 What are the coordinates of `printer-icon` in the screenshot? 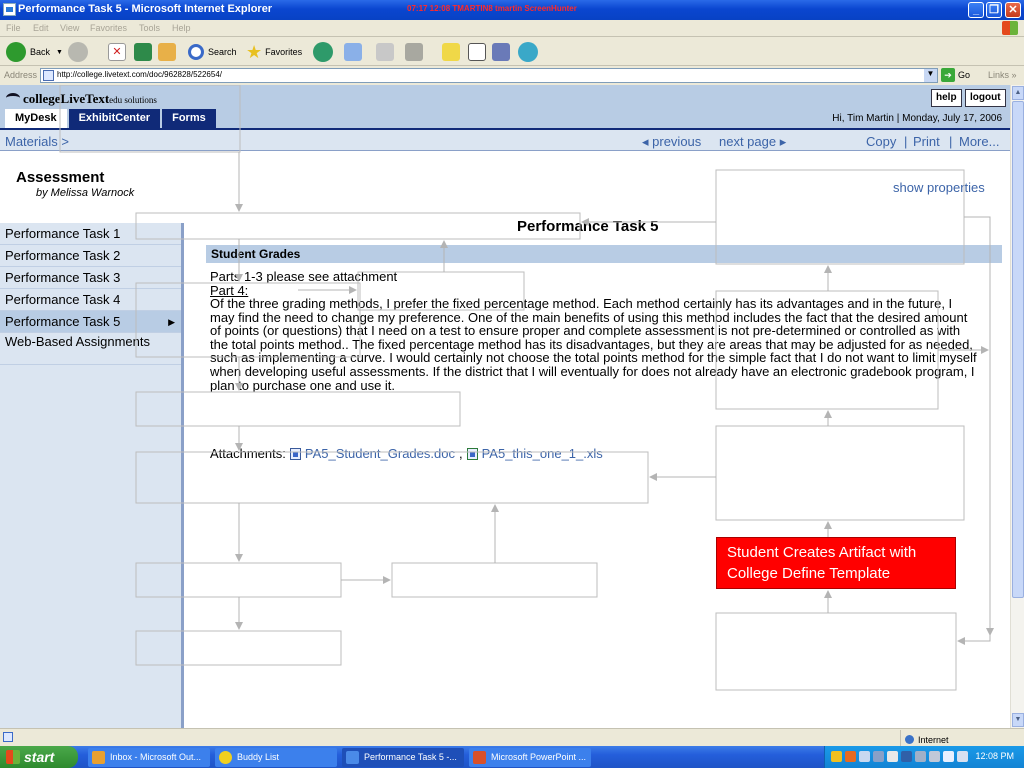 It's located at (385, 52).